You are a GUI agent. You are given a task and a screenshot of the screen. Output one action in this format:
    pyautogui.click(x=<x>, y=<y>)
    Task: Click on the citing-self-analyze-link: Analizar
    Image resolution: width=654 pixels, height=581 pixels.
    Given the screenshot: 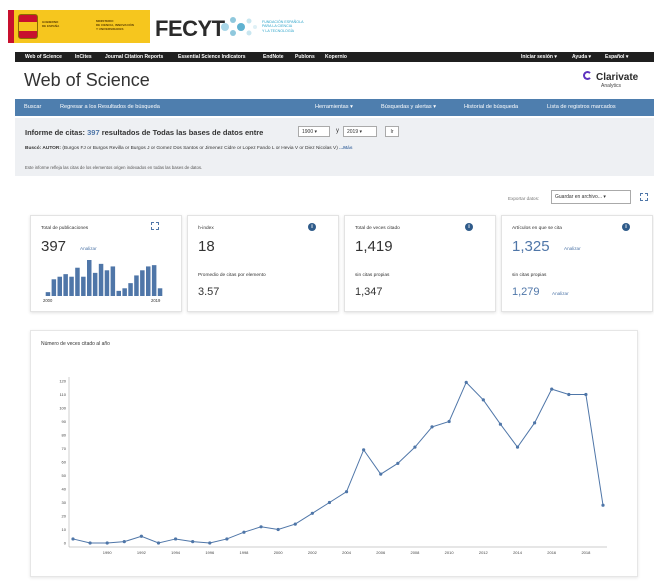 What is the action you would take?
    pyautogui.click(x=560, y=293)
    